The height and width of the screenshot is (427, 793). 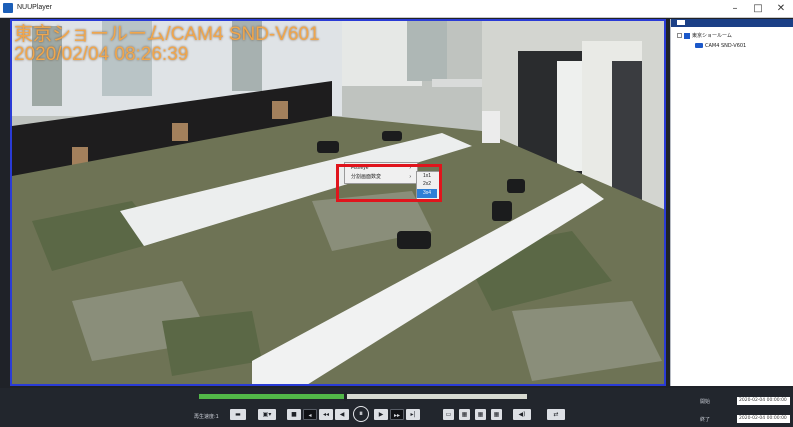 What do you see at coordinates (381, 414) in the screenshot?
I see `forward-button: ▶` at bounding box center [381, 414].